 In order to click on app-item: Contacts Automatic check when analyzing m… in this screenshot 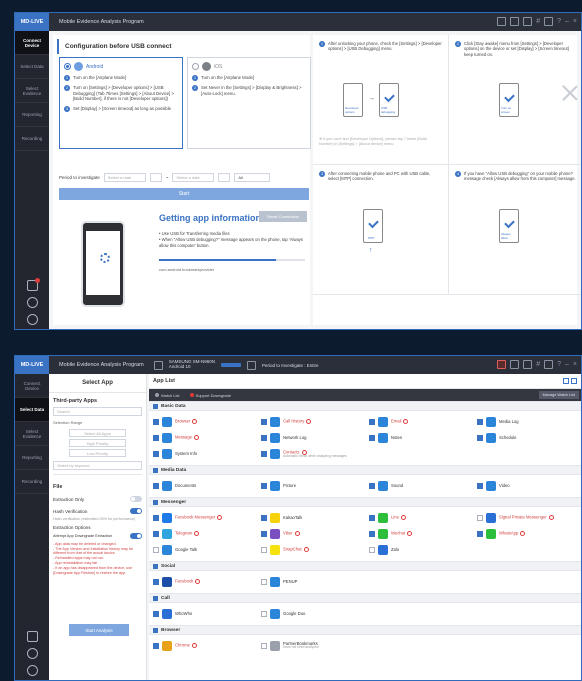, I will do `click(311, 454)`.